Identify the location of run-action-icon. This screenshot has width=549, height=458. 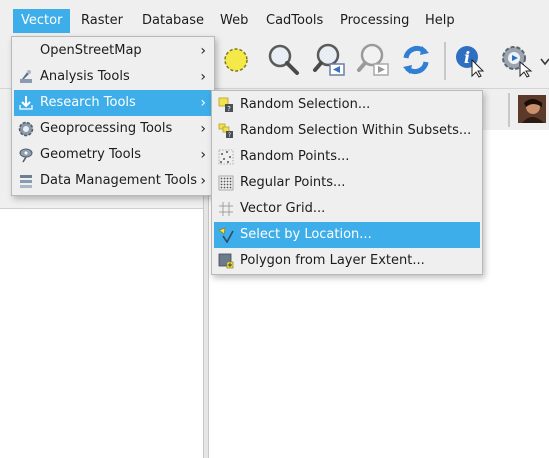
(516, 60).